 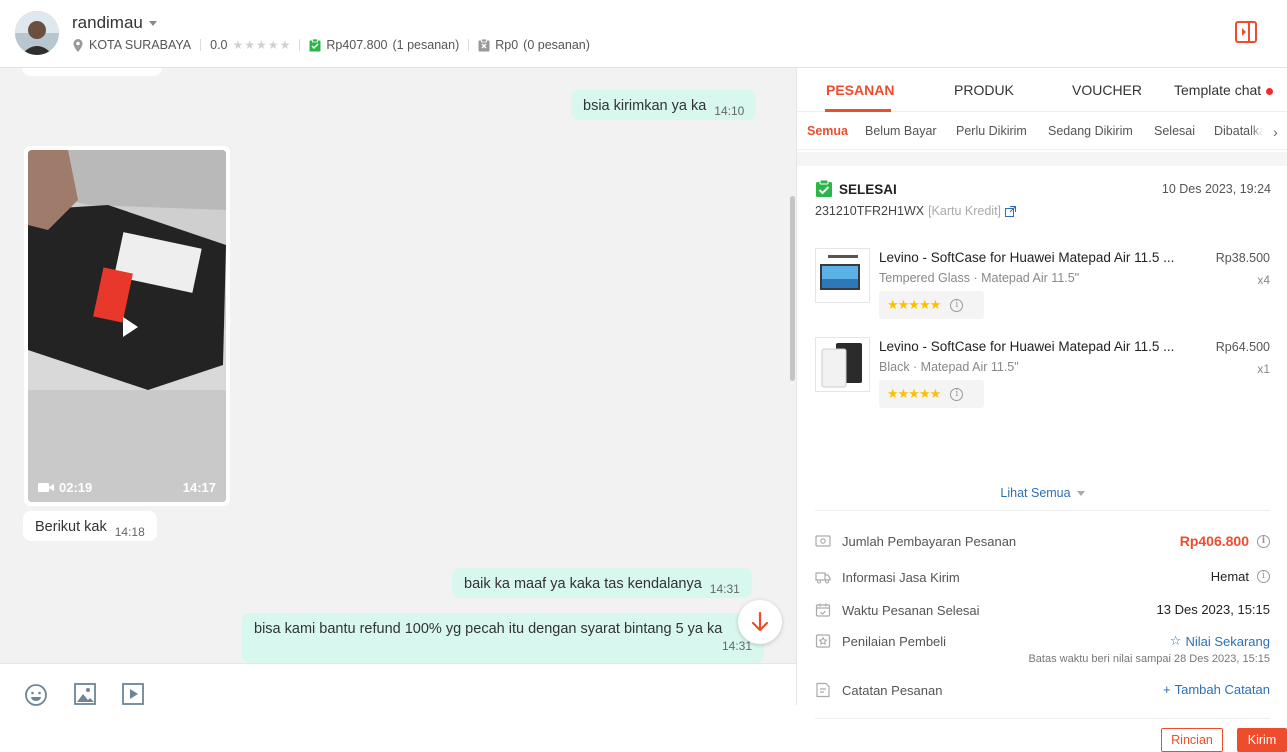 What do you see at coordinates (724, 589) in the screenshot?
I see `message-time: 14:31` at bounding box center [724, 589].